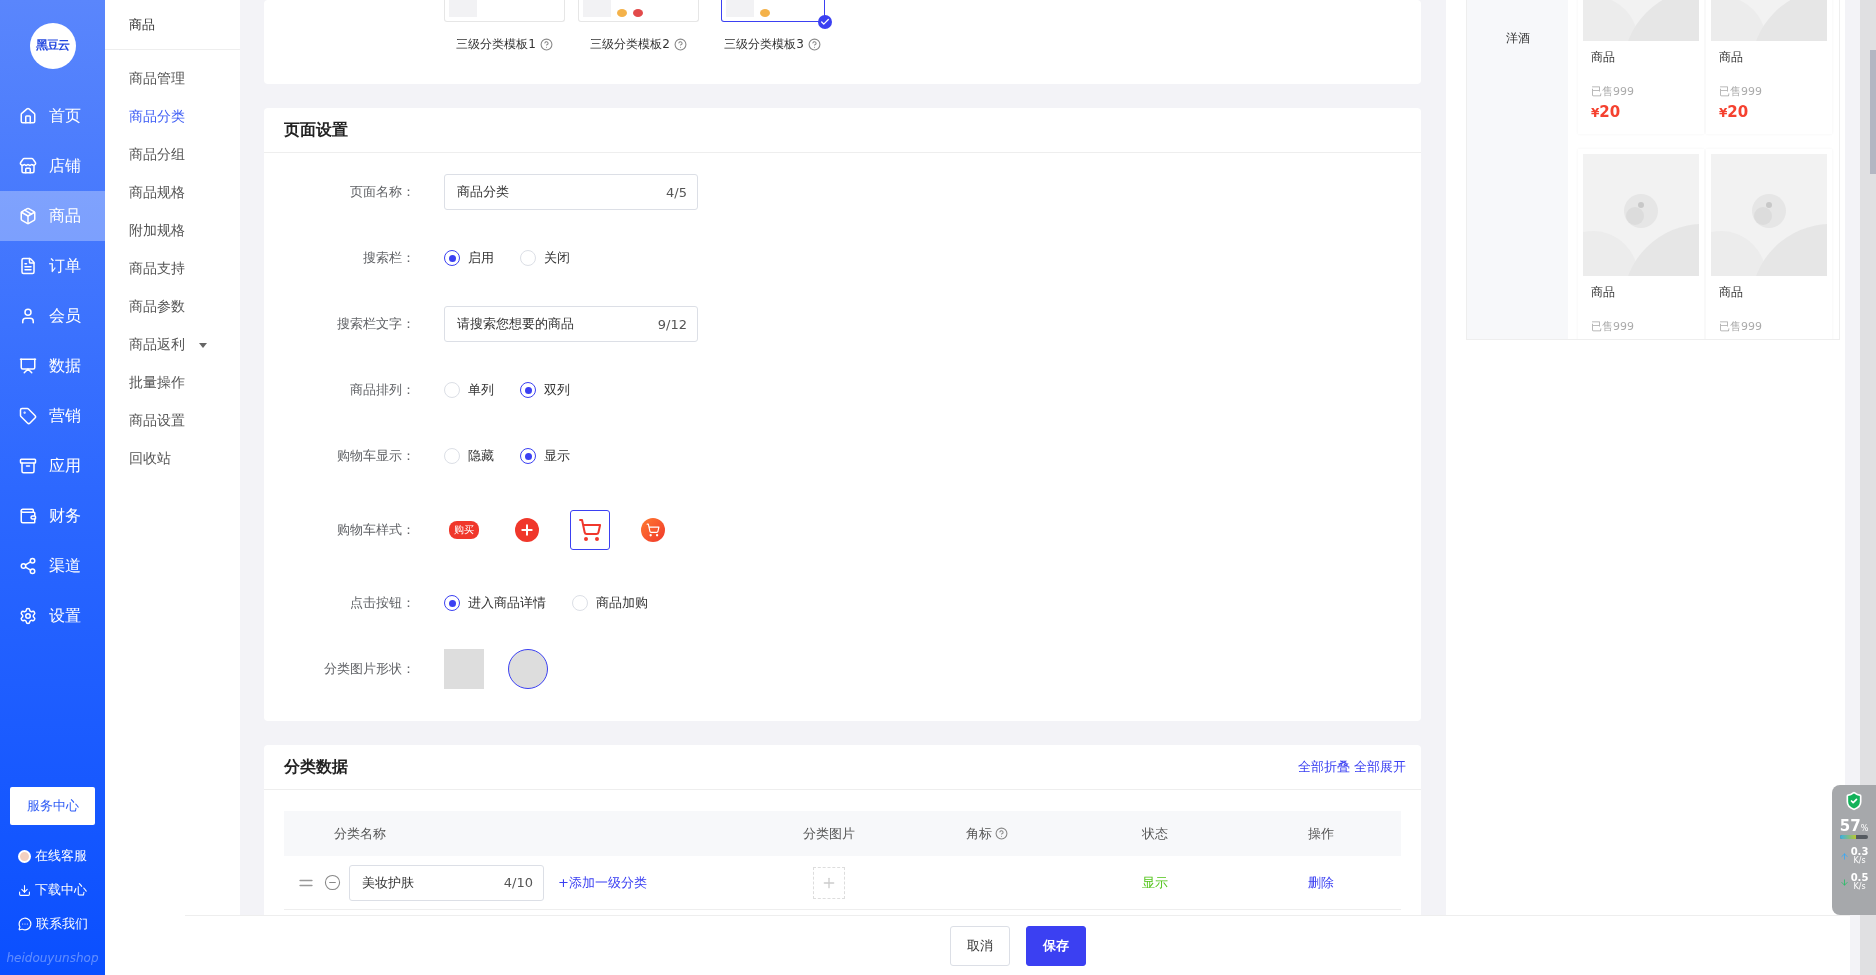 The height and width of the screenshot is (975, 1876). What do you see at coordinates (464, 529) in the screenshot?
I see `cart-style-option: 购买` at bounding box center [464, 529].